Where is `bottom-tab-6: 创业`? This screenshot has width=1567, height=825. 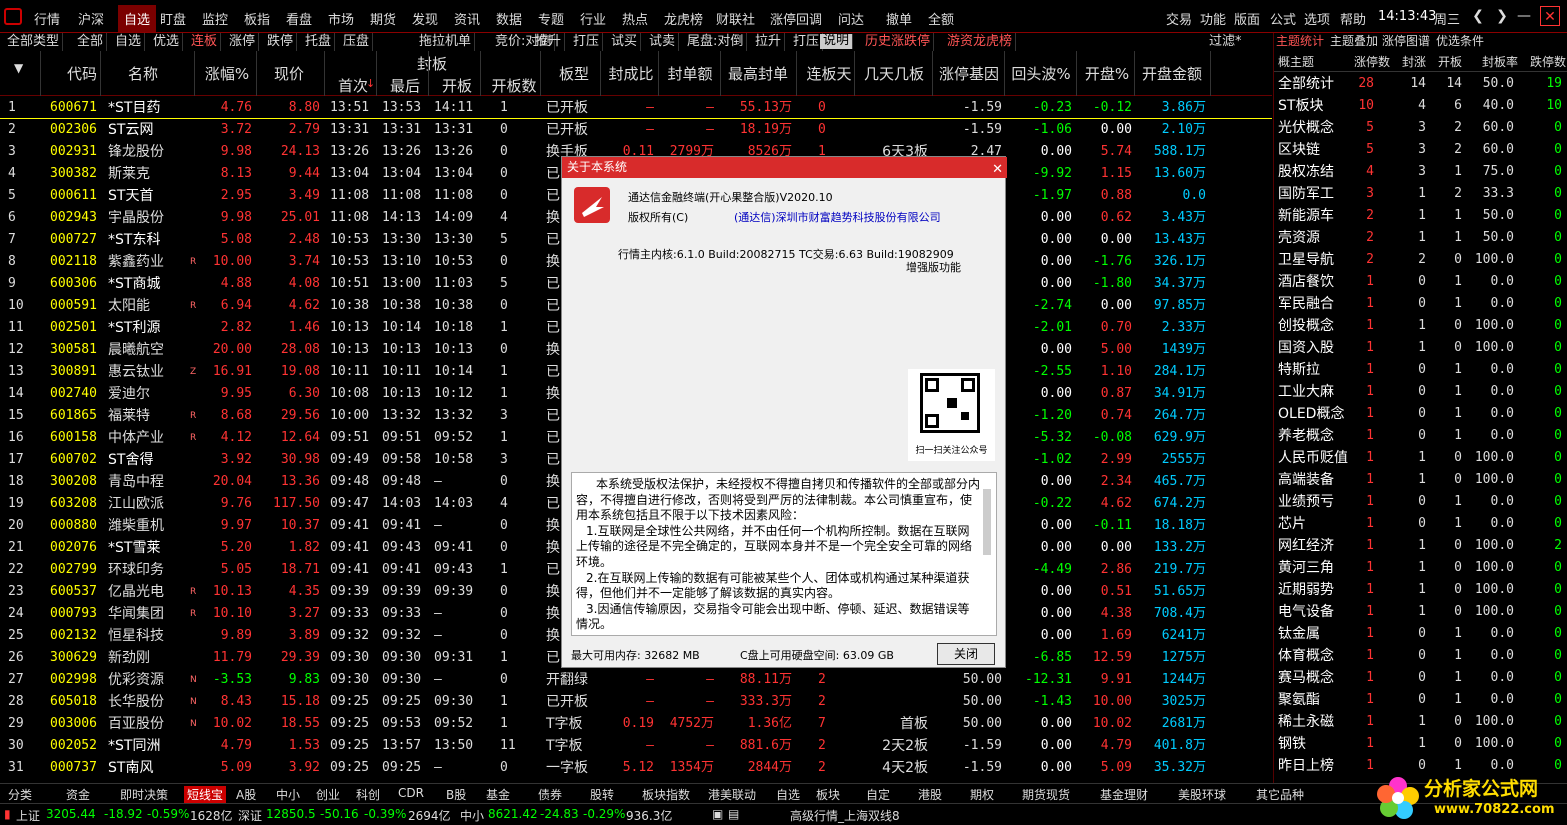 bottom-tab-6: 创业 is located at coordinates (328, 794).